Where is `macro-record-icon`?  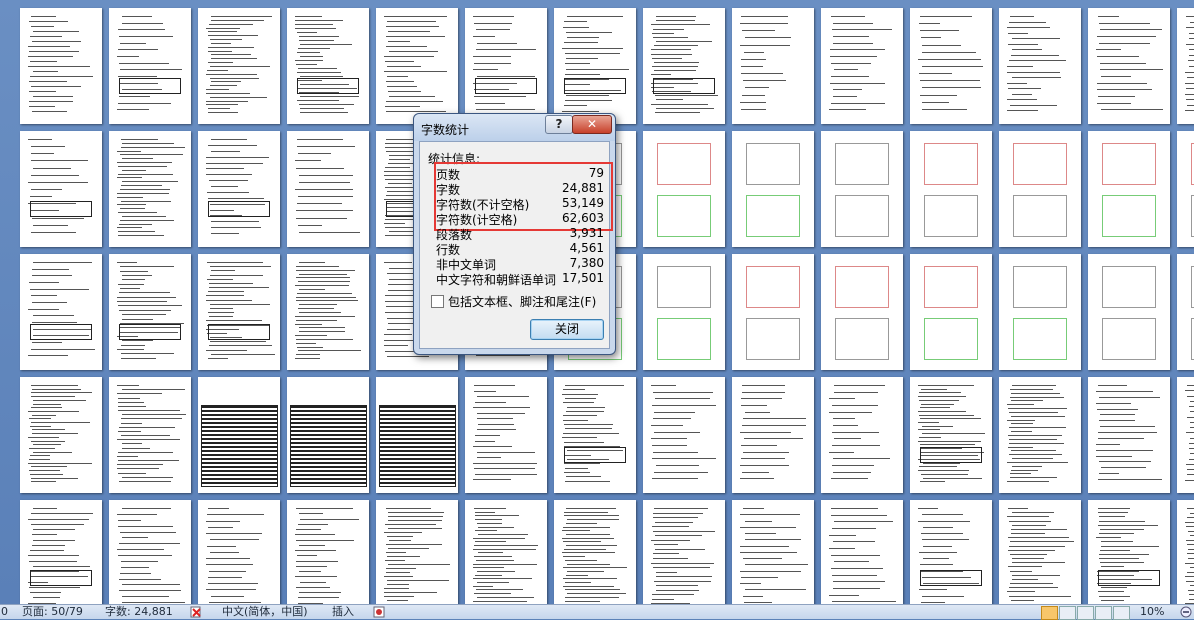
macro-record-icon is located at coordinates (379, 612).